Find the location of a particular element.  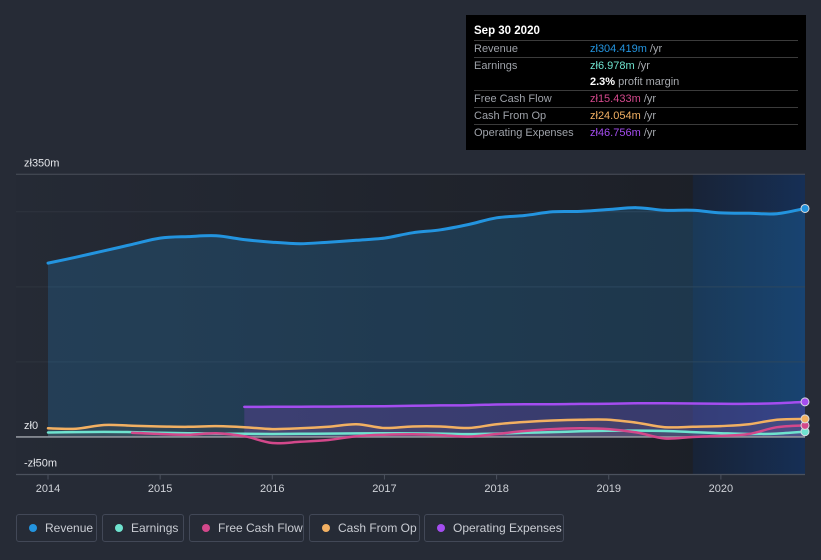

tooltip-row-cash-from-op: Cash From Op zł24.054m /yr is located at coordinates (636, 115).